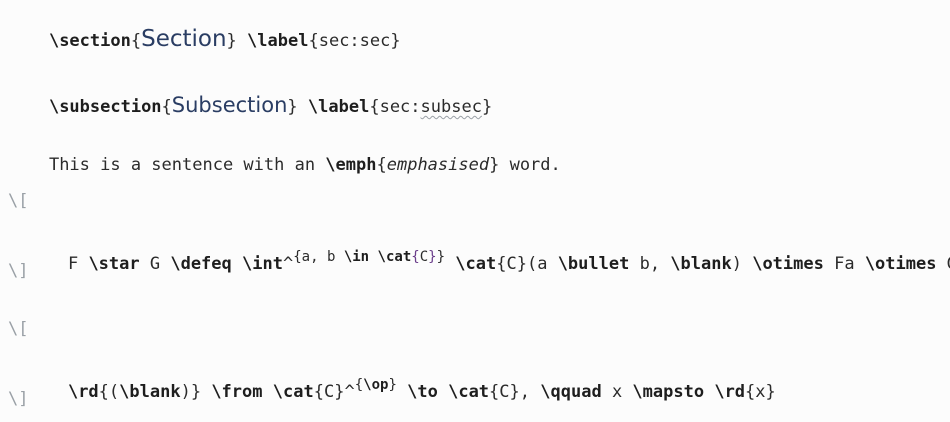 This screenshot has height=422, width=950. What do you see at coordinates (201, 264) in the screenshot?
I see `defeq-command: \defeq` at bounding box center [201, 264].